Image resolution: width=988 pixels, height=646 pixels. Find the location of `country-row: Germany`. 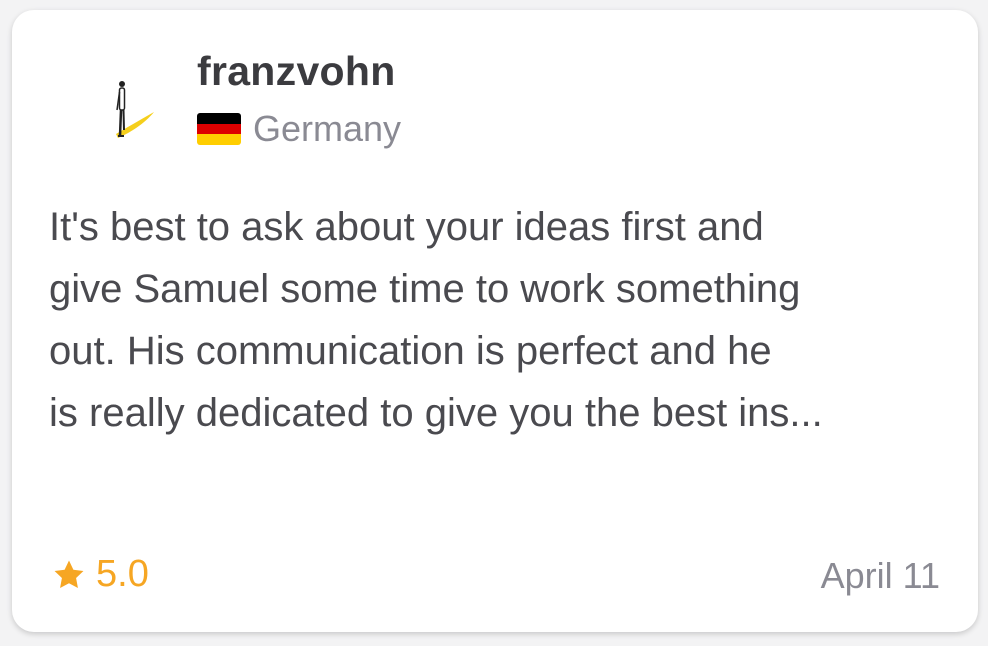

country-row: Germany is located at coordinates (299, 129).